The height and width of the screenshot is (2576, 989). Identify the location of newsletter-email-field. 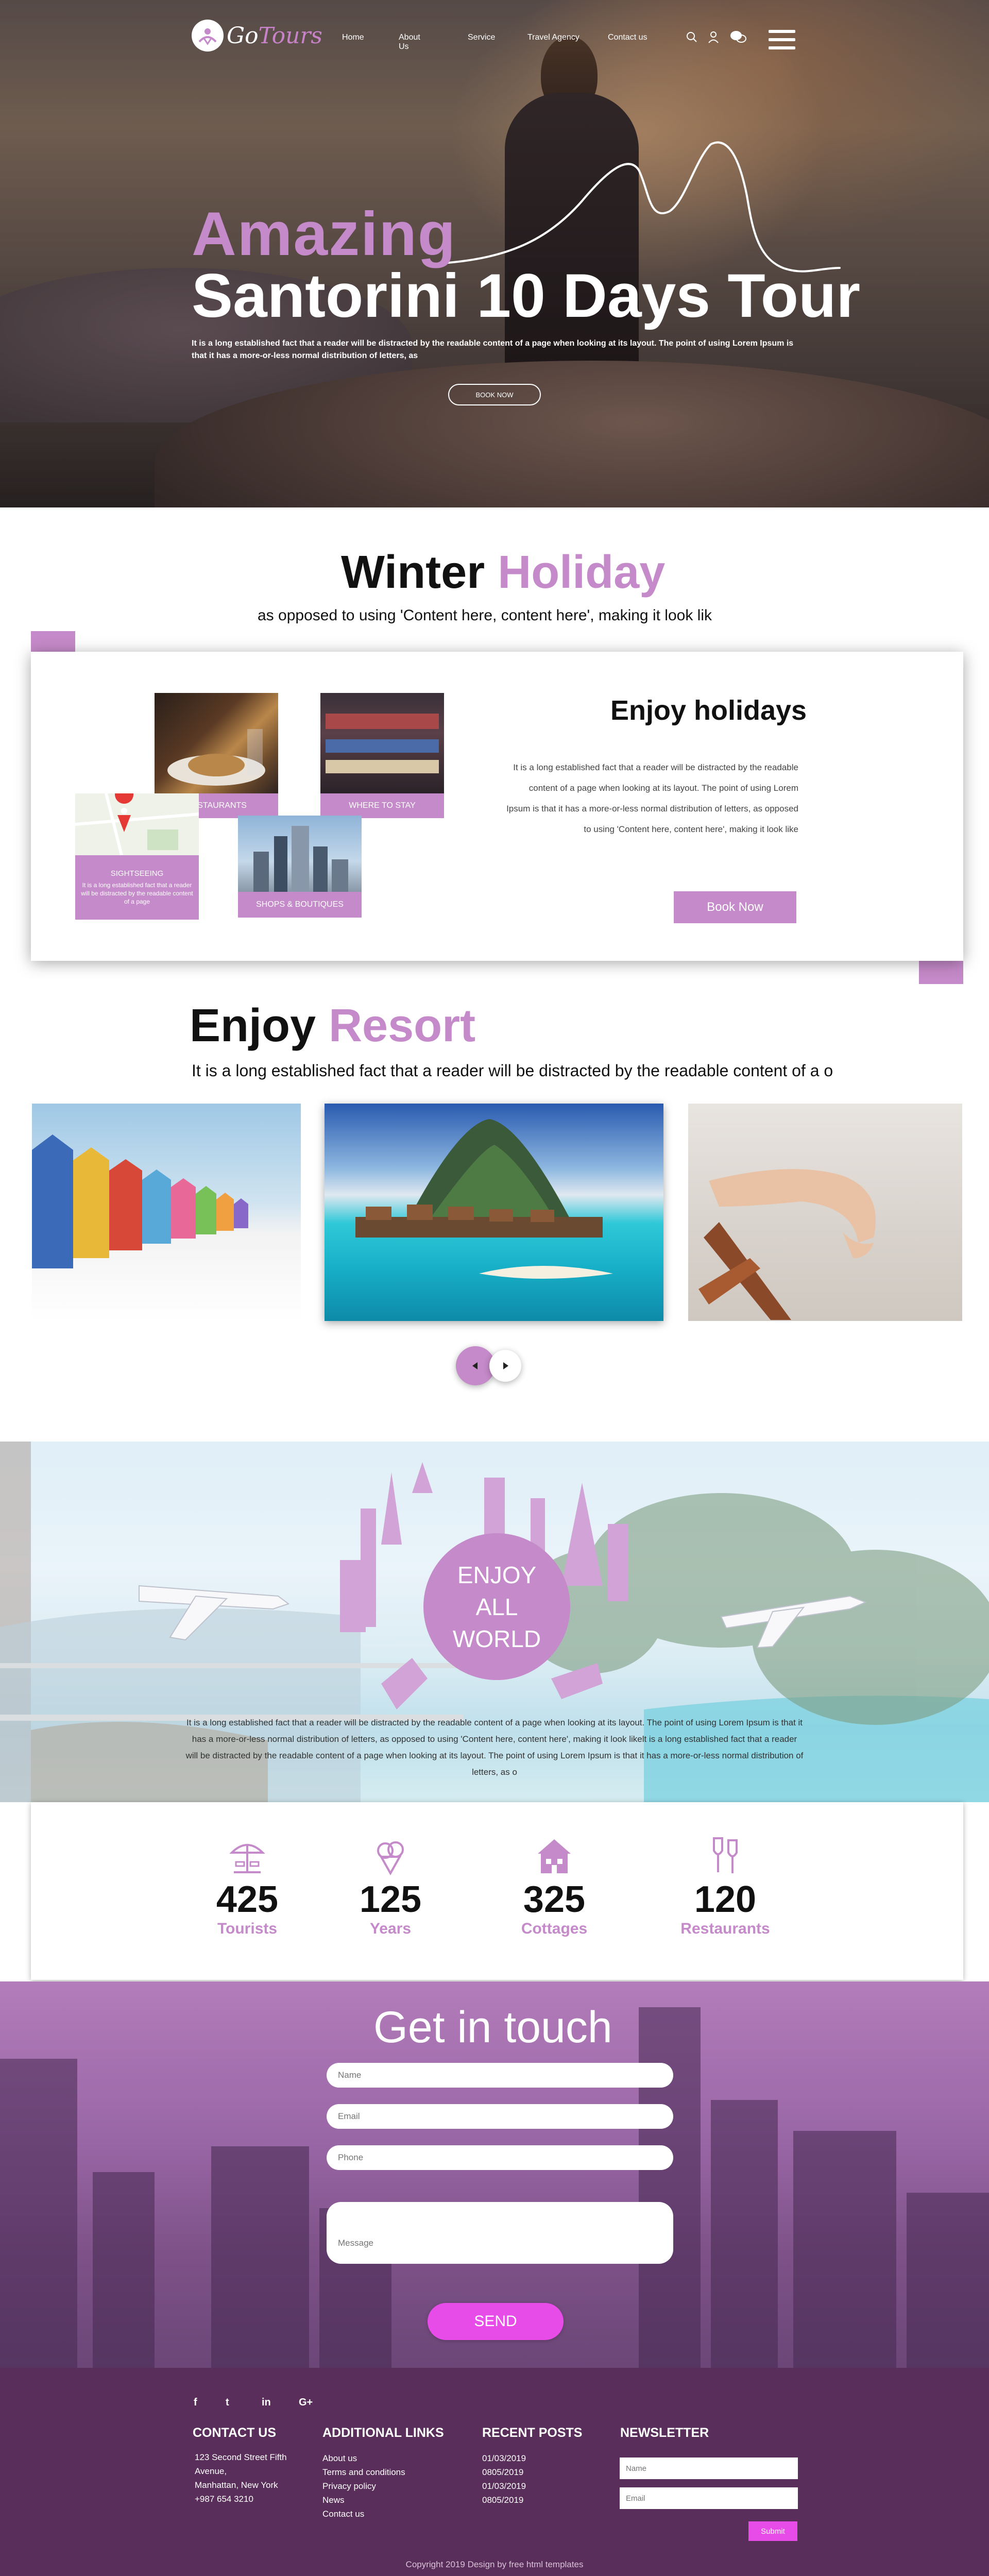
(709, 2498).